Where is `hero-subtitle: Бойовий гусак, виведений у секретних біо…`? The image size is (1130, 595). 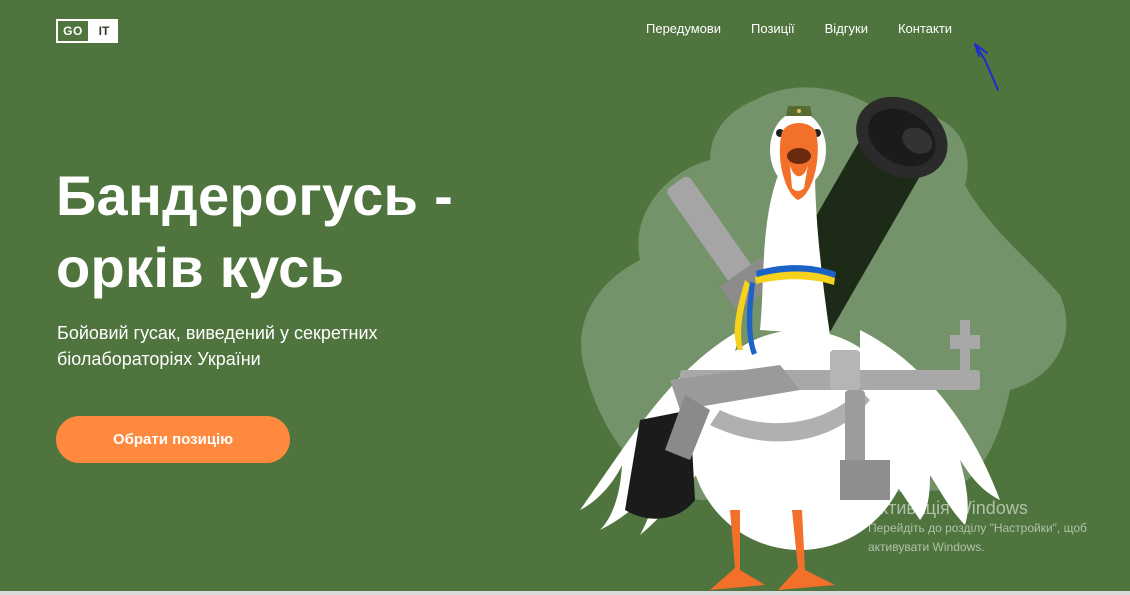 hero-subtitle: Бойовий гусак, виведений у секретних біо… is located at coordinates (257, 346).